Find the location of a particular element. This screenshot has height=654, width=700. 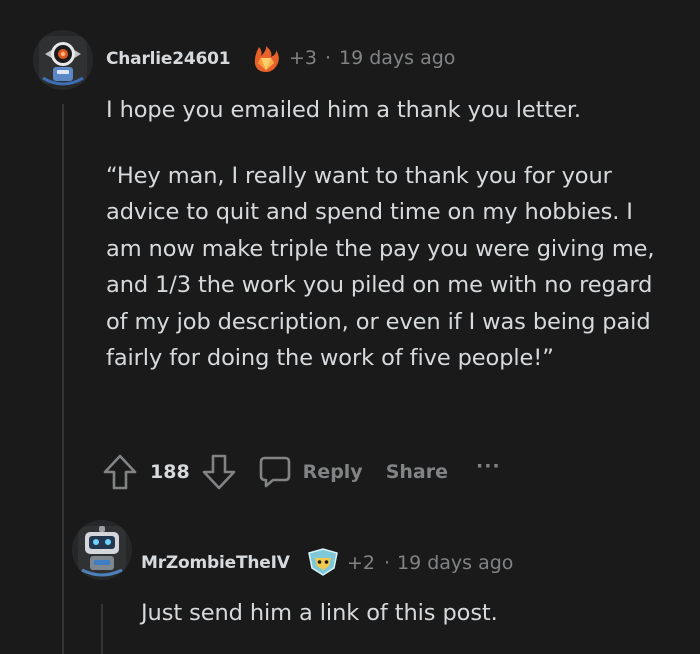

downvote-arrow-icon is located at coordinates (218, 472).